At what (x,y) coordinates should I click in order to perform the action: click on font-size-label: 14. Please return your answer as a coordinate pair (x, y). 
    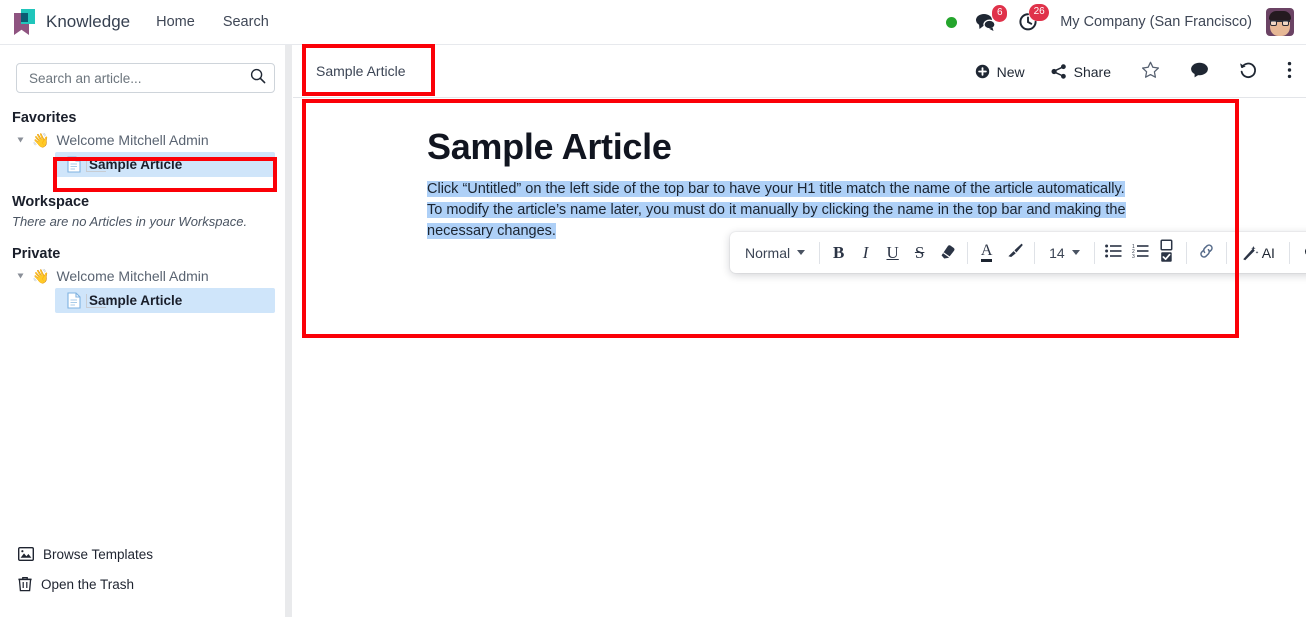
    Looking at the image, I should click on (1057, 252).